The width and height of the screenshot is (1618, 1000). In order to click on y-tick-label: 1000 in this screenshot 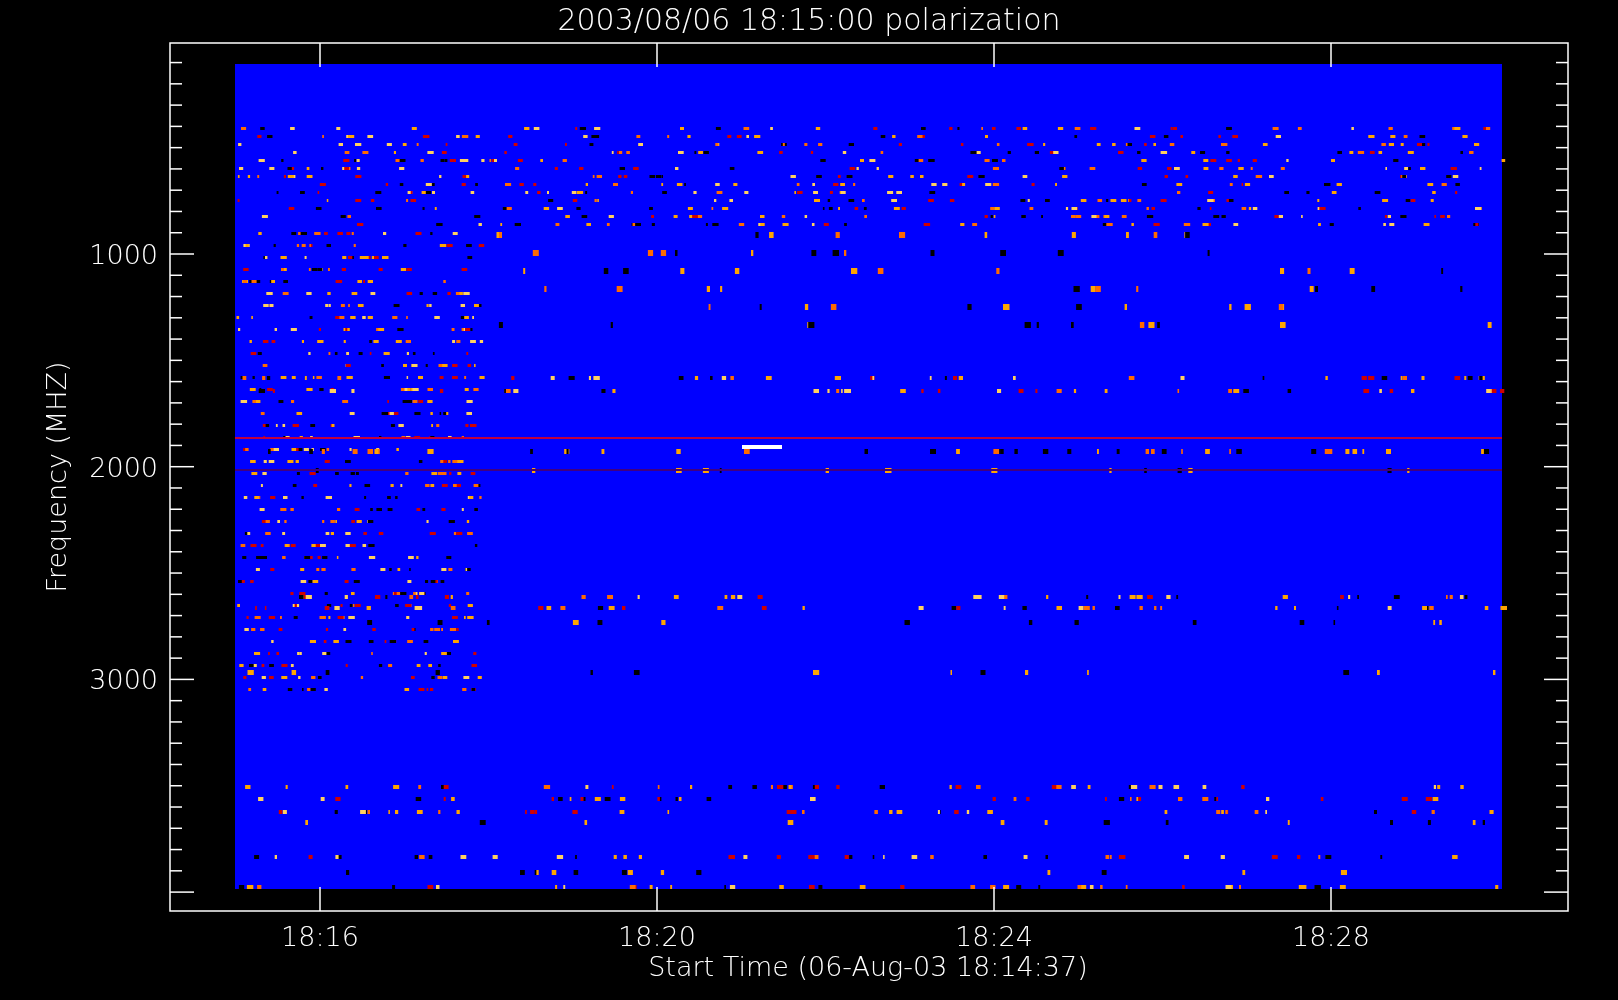, I will do `click(123, 254)`.